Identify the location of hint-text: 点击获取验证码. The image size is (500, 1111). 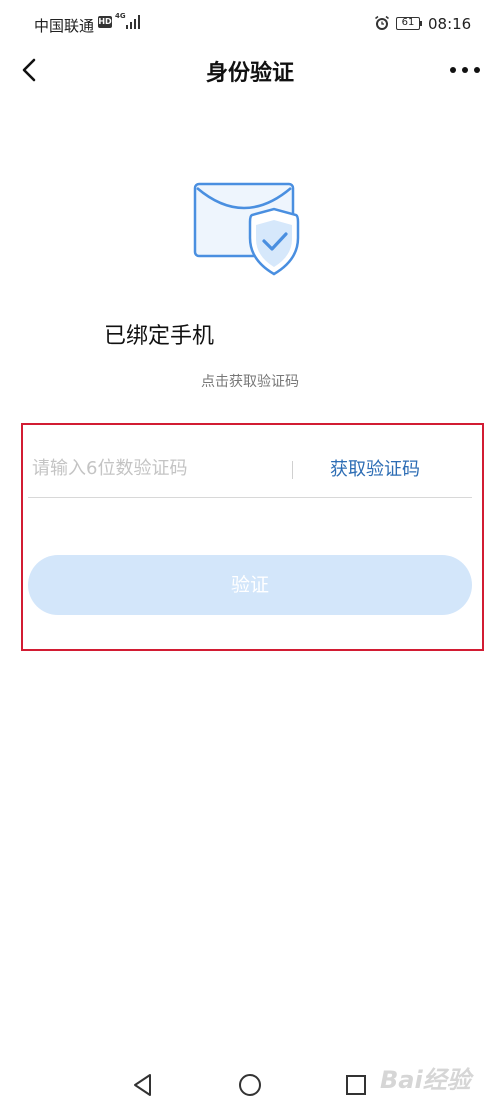
(250, 381).